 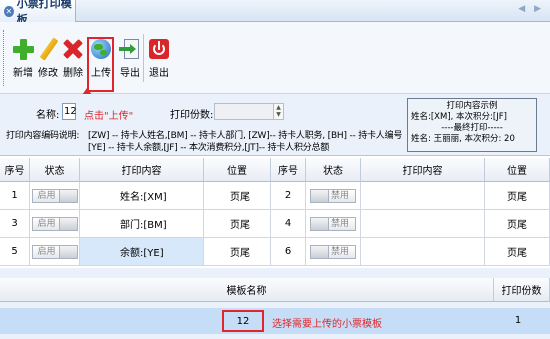 What do you see at coordinates (531, 9) in the screenshot?
I see `tab-scroll-arrows-icon: ◀ ▶` at bounding box center [531, 9].